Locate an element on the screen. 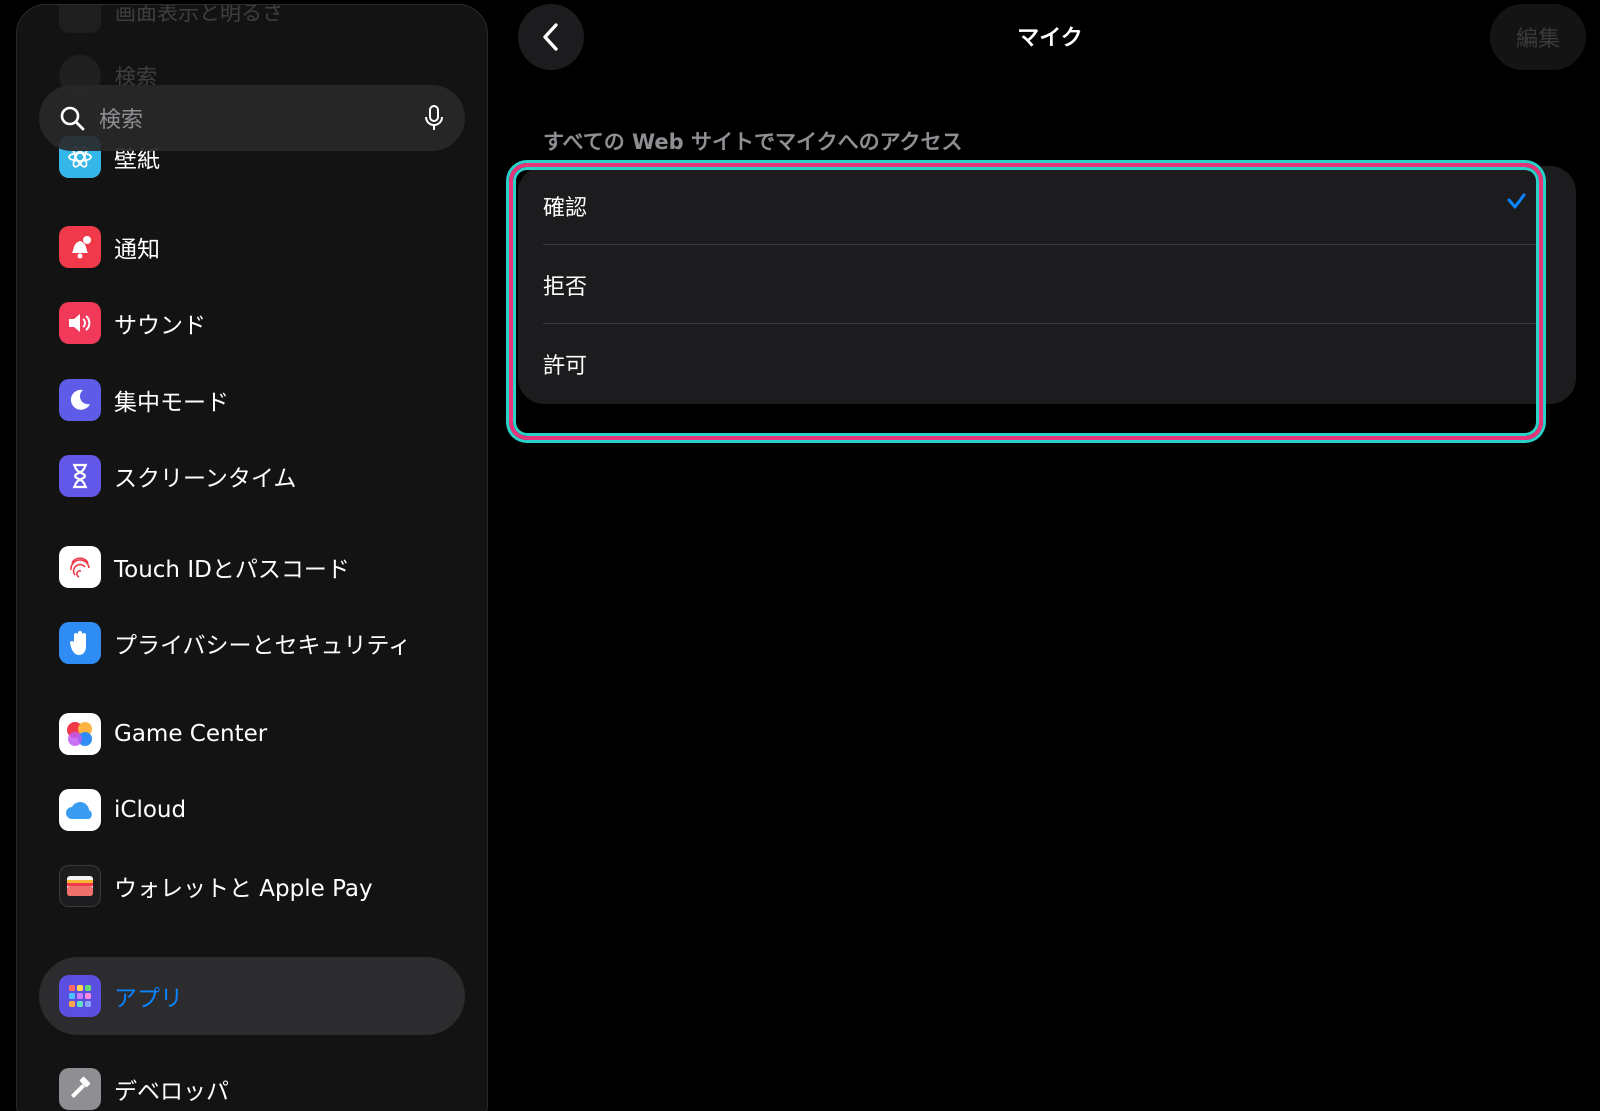 This screenshot has width=1600, height=1111. sidebar-item-sound: サウンド is located at coordinates (132, 323).